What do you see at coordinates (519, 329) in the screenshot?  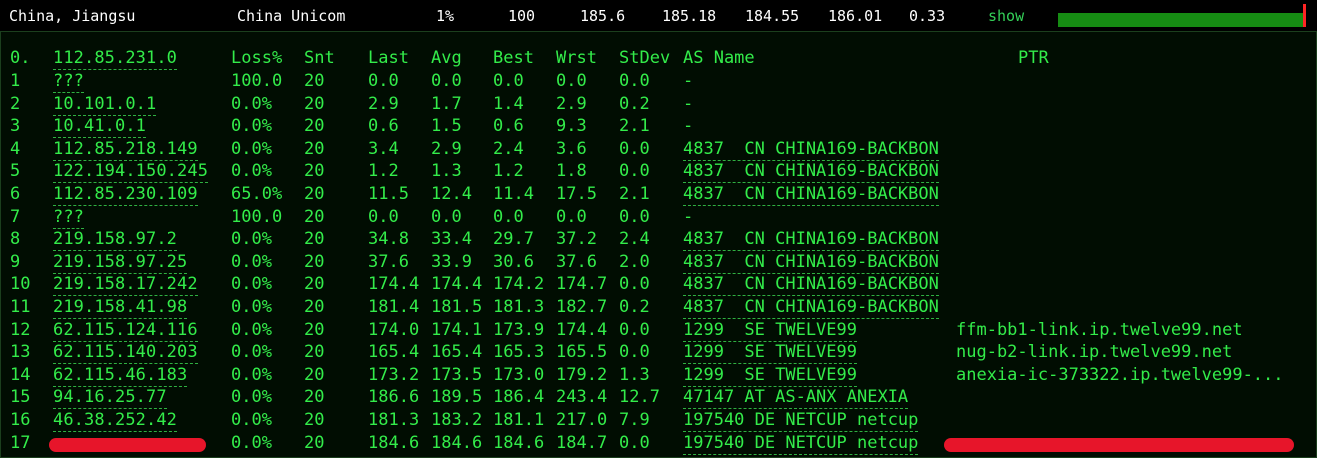 I see `best-value: 173.9` at bounding box center [519, 329].